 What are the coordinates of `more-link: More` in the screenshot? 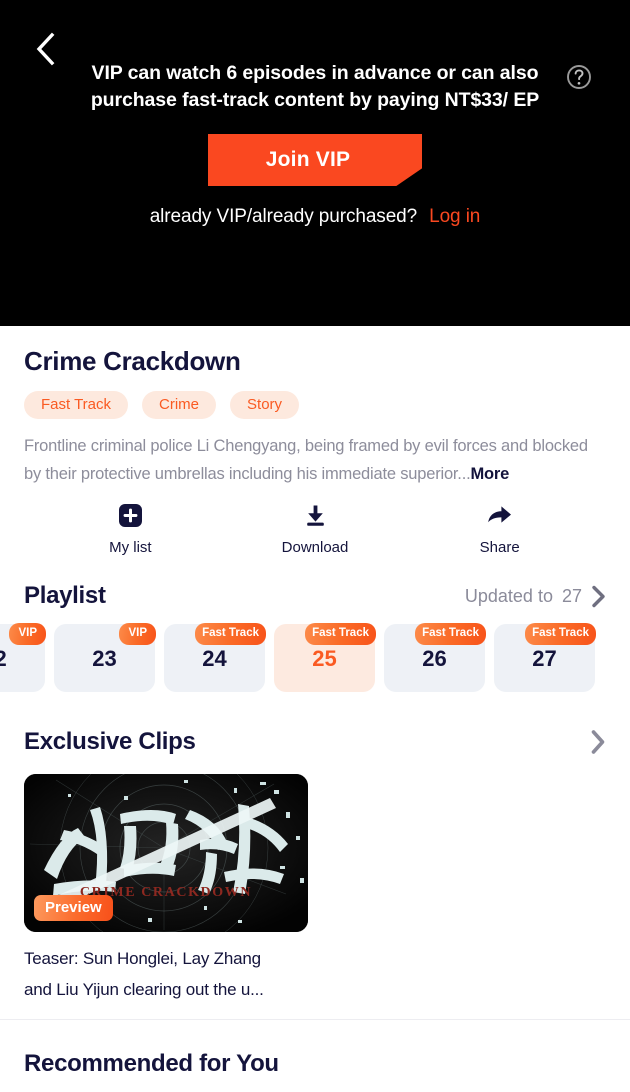 It's located at (489, 474).